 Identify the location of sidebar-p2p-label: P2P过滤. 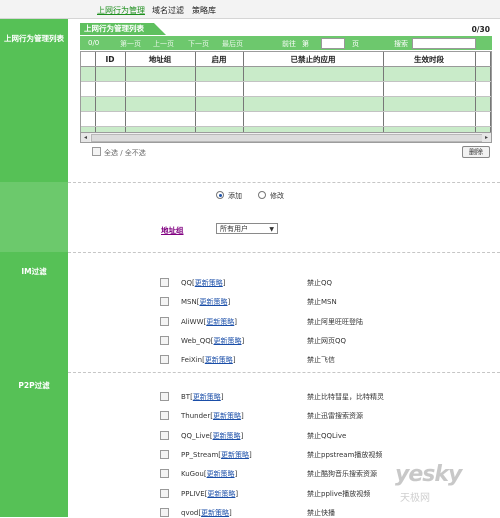
(34, 385).